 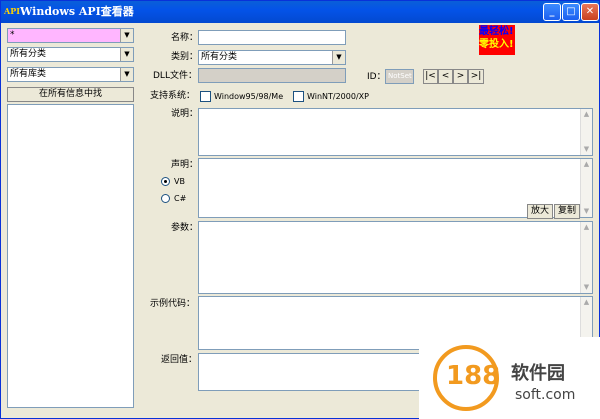 What do you see at coordinates (376, 77) in the screenshot?
I see `id-label: ID：` at bounding box center [376, 77].